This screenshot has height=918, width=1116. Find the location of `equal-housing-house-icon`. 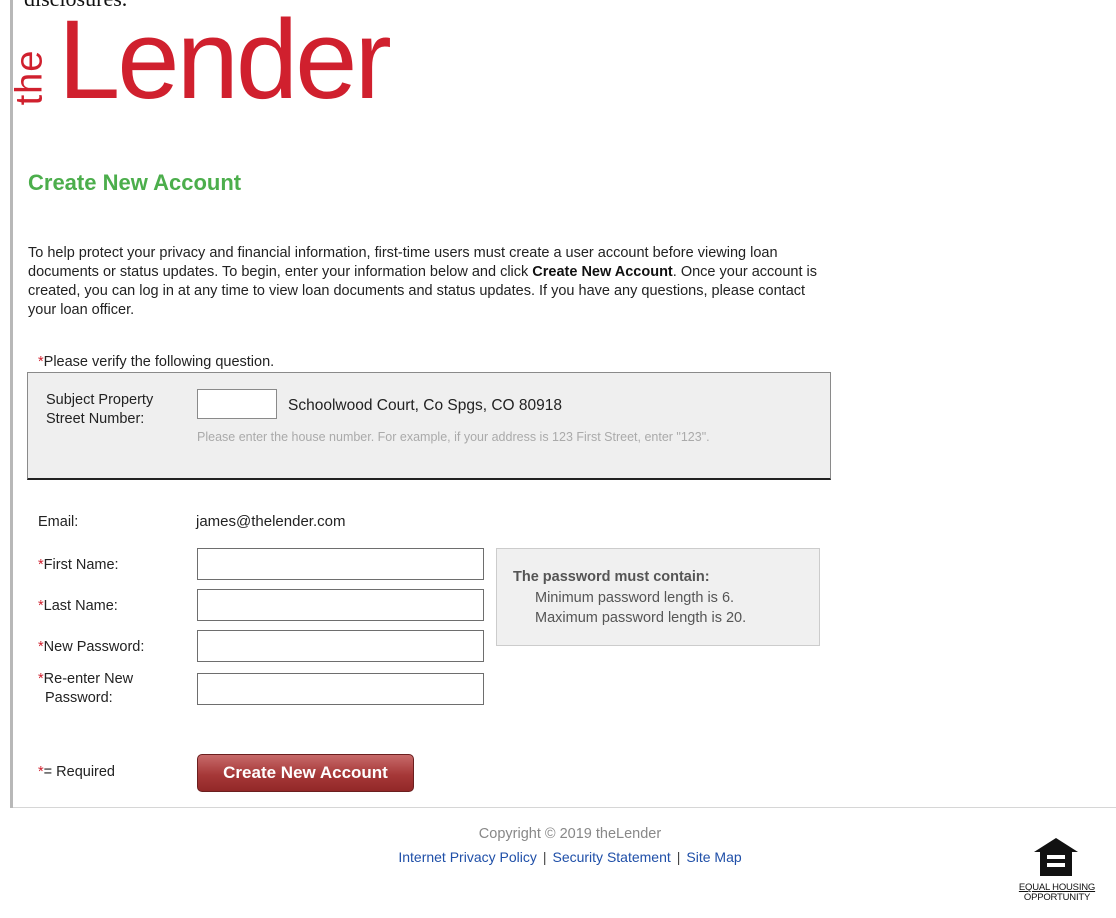

equal-housing-house-icon is located at coordinates (1056, 857).